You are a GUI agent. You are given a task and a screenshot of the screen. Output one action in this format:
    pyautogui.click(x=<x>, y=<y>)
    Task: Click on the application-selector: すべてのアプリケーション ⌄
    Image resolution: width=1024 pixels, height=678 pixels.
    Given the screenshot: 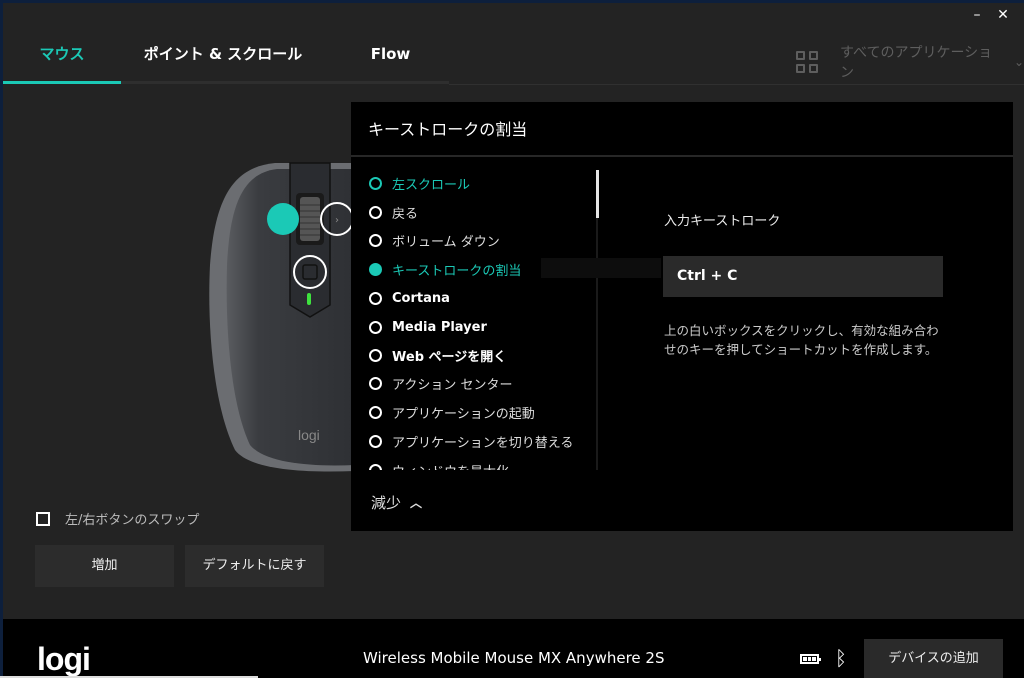 What is the action you would take?
    pyautogui.click(x=910, y=63)
    